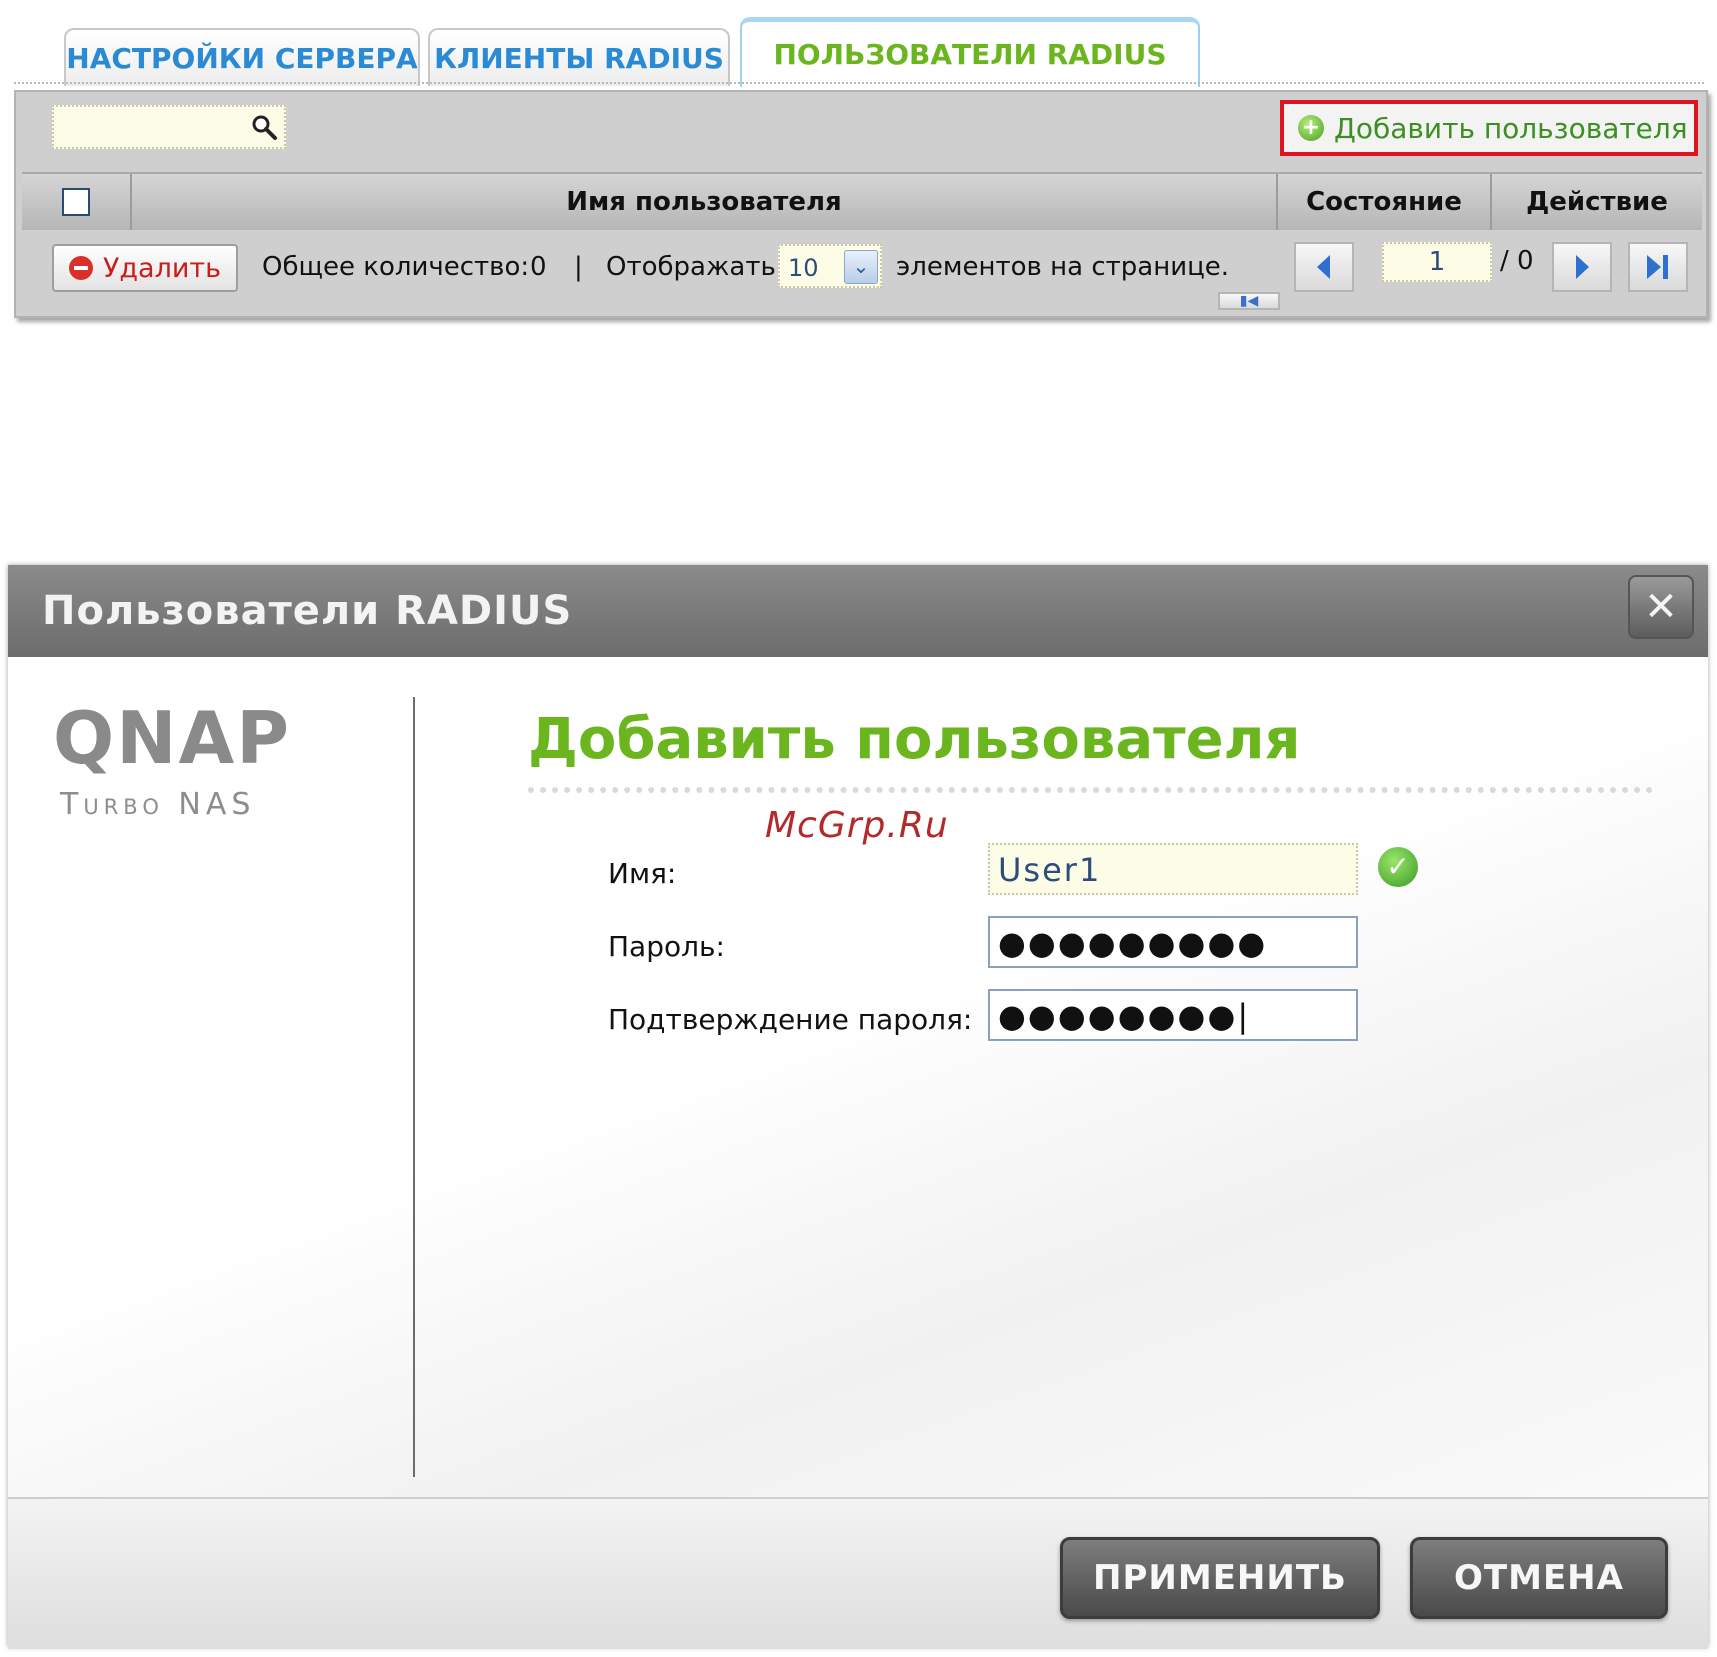  What do you see at coordinates (666, 946) in the screenshot?
I see `password-label: Пароль:` at bounding box center [666, 946].